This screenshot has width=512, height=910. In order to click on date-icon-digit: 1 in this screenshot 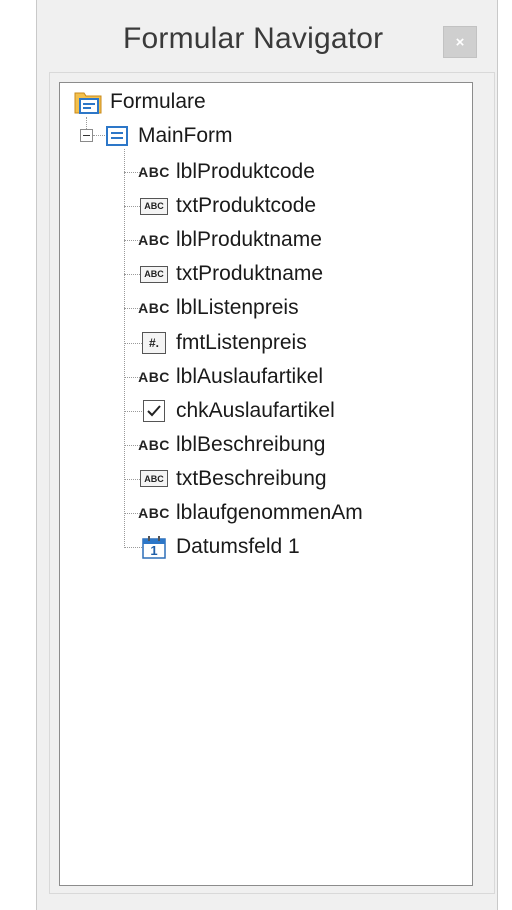, I will do `click(154, 551)`.